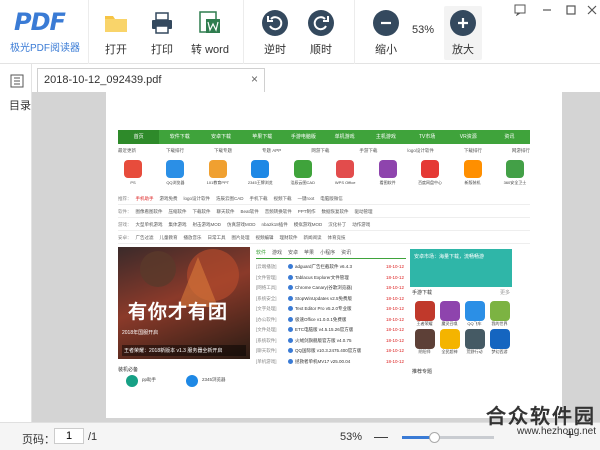  I want to click on download-app: QQ飞车, so click(474, 314).